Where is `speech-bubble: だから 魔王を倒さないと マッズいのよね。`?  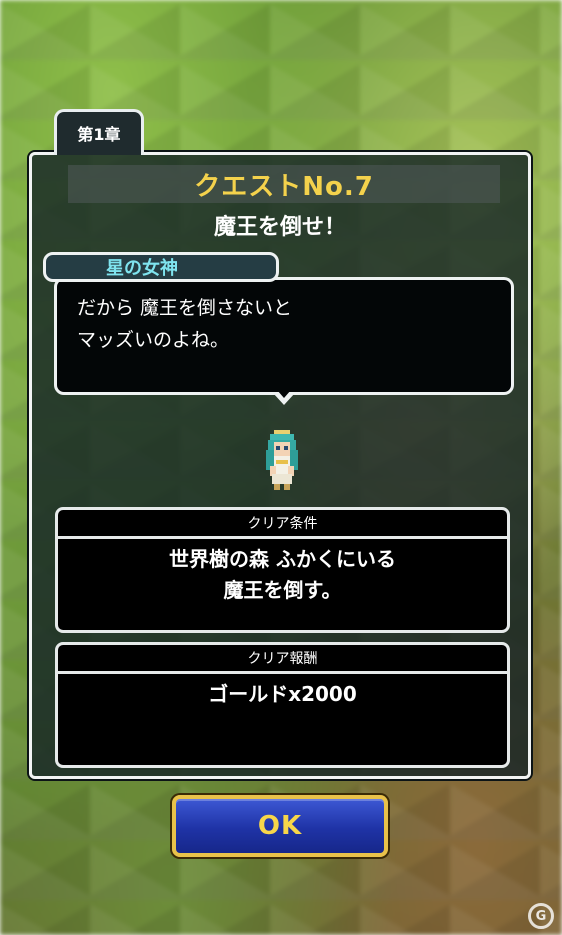 speech-bubble: だから 魔王を倒さないと マッズいのよね。 is located at coordinates (284, 336).